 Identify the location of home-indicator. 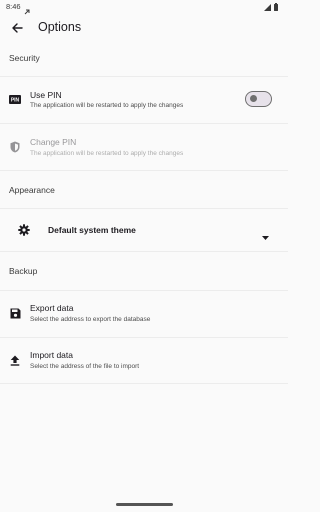
(144, 504).